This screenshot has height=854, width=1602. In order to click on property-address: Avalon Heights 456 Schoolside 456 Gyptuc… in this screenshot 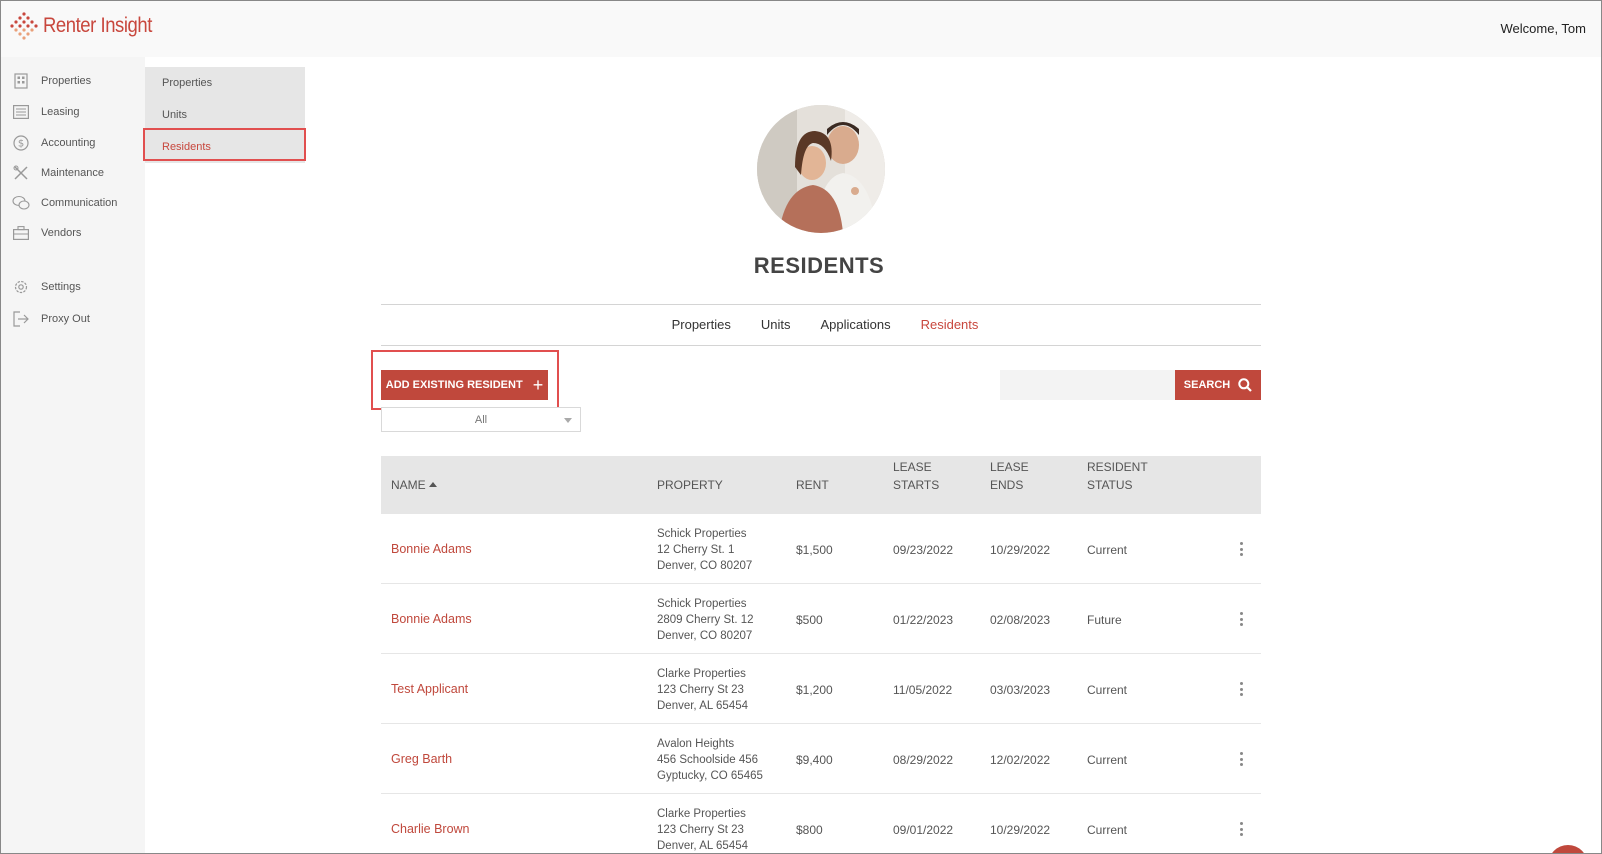, I will do `click(710, 760)`.